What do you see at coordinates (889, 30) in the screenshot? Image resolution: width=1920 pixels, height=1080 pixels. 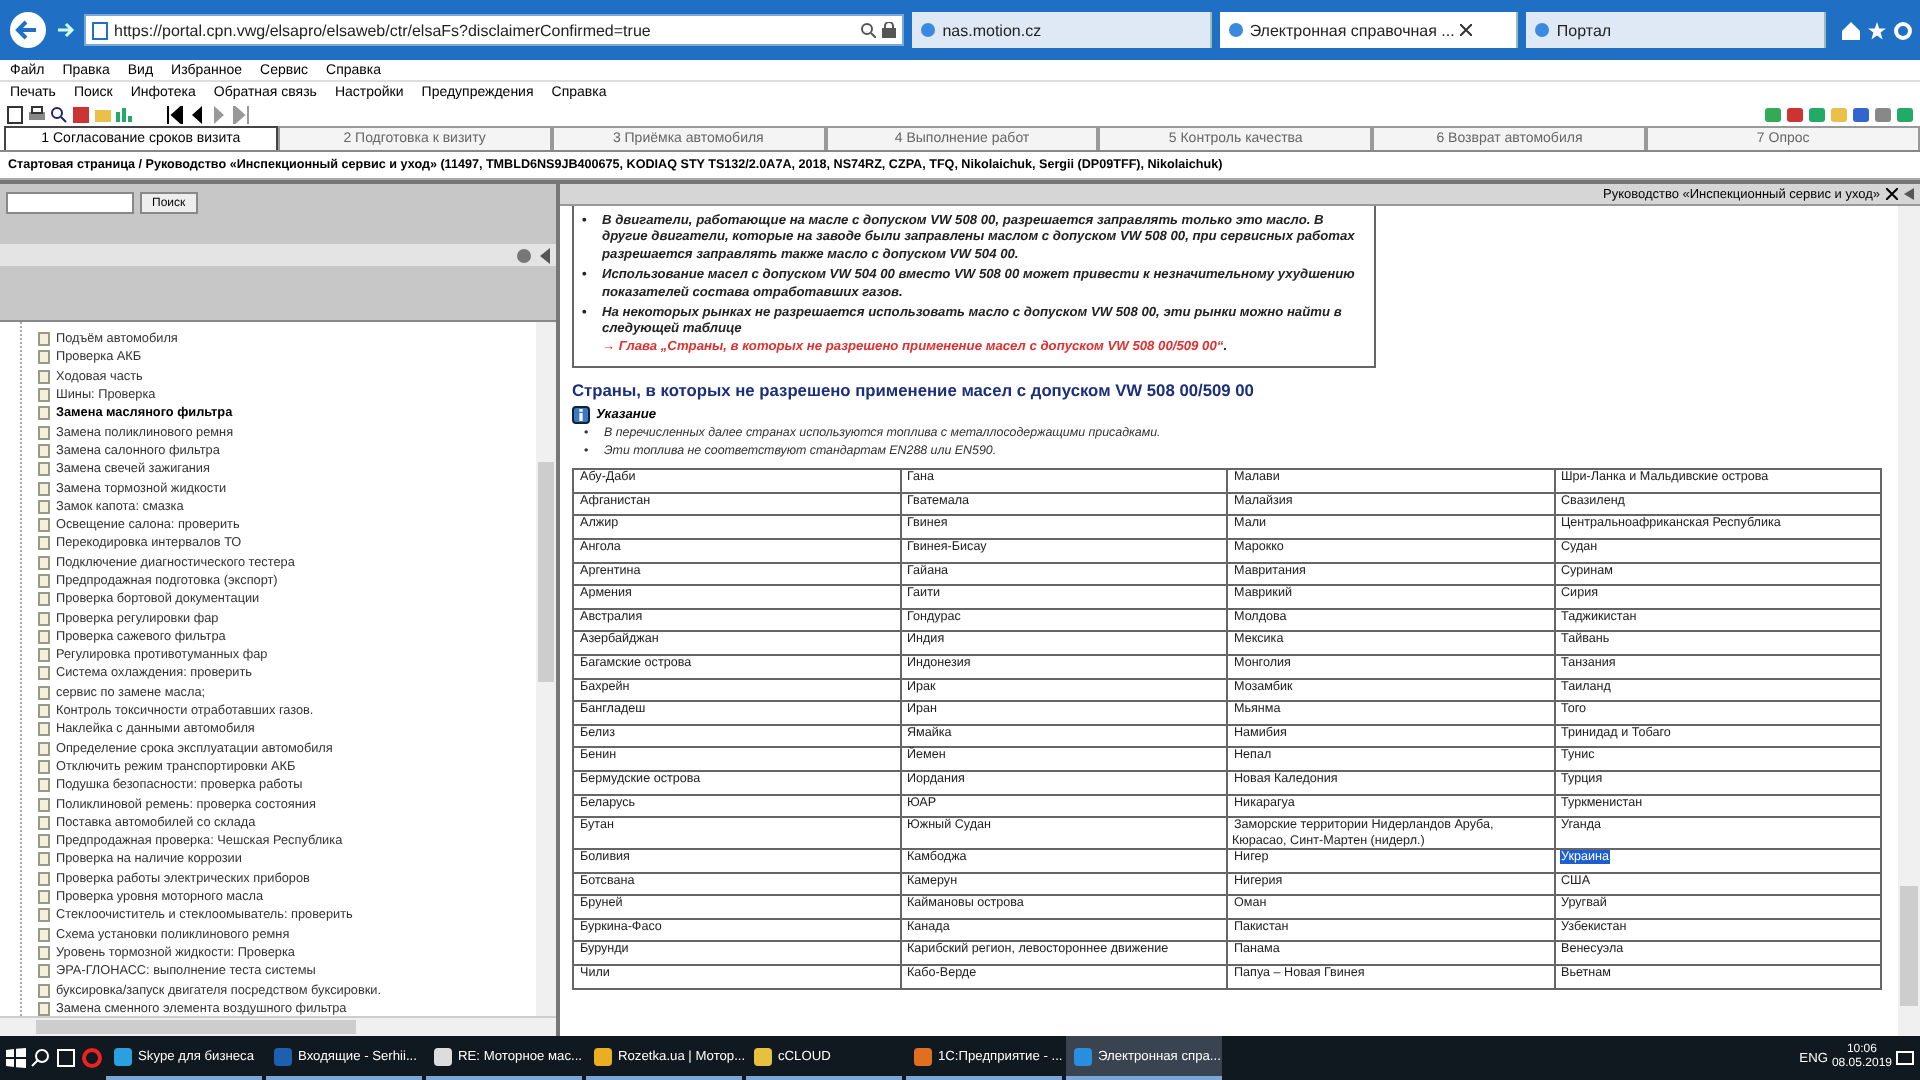 I see `lock-icon` at bounding box center [889, 30].